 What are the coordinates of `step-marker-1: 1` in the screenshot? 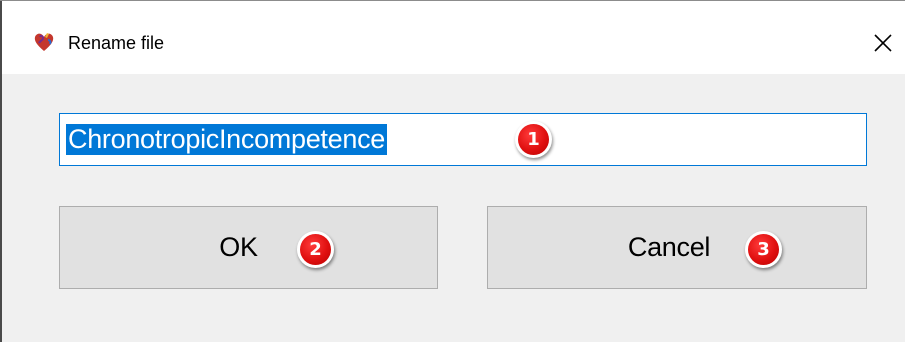 It's located at (533, 139).